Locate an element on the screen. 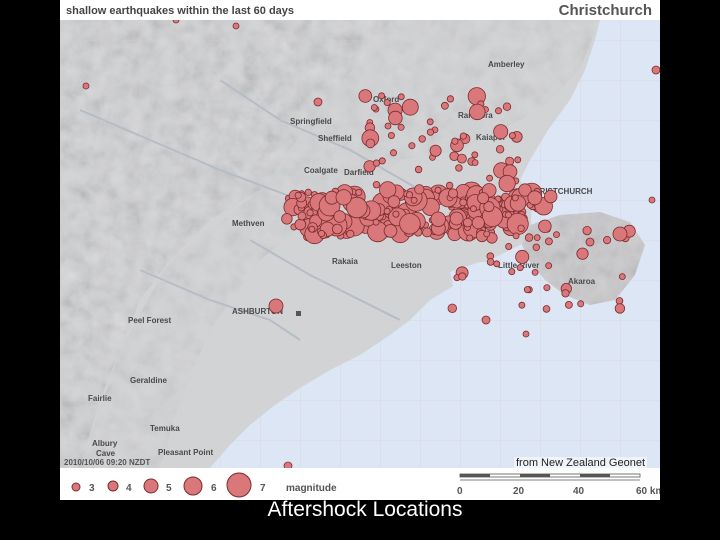  legend-label-4: 4 is located at coordinates (129, 488).